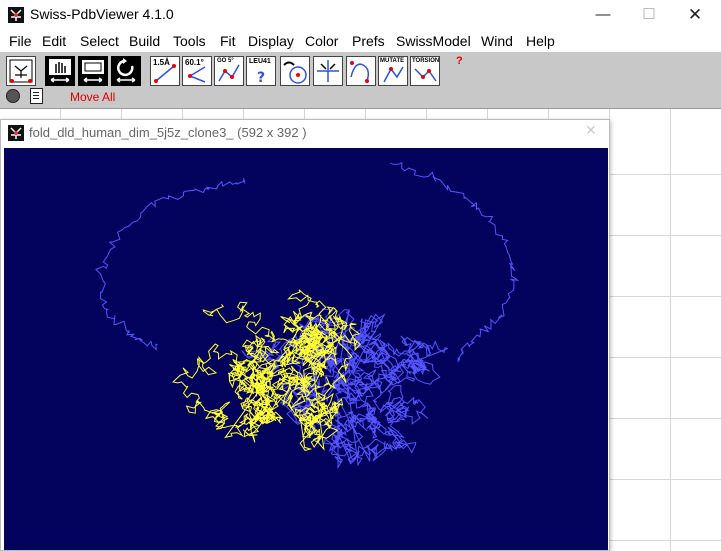 The image size is (721, 551). Describe the element at coordinates (92, 97) in the screenshot. I see `move-all-label: Move All` at that location.